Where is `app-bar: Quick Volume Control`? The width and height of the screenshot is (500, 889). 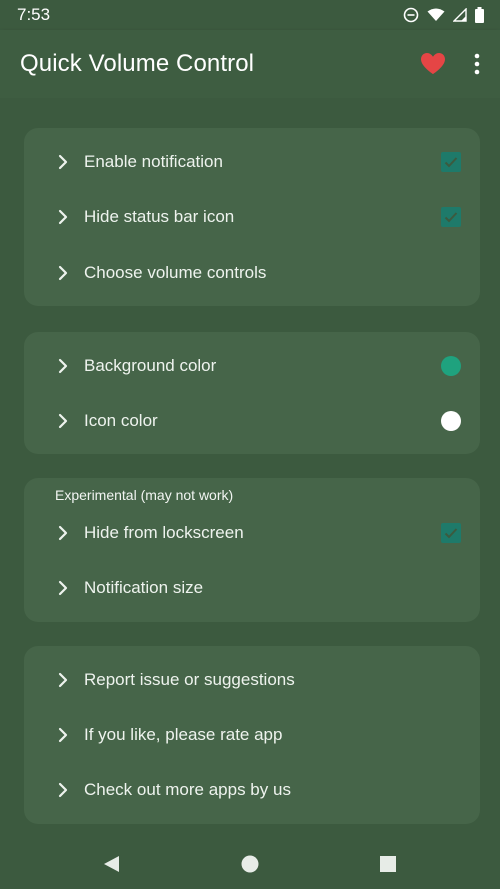
app-bar: Quick Volume Control is located at coordinates (250, 64).